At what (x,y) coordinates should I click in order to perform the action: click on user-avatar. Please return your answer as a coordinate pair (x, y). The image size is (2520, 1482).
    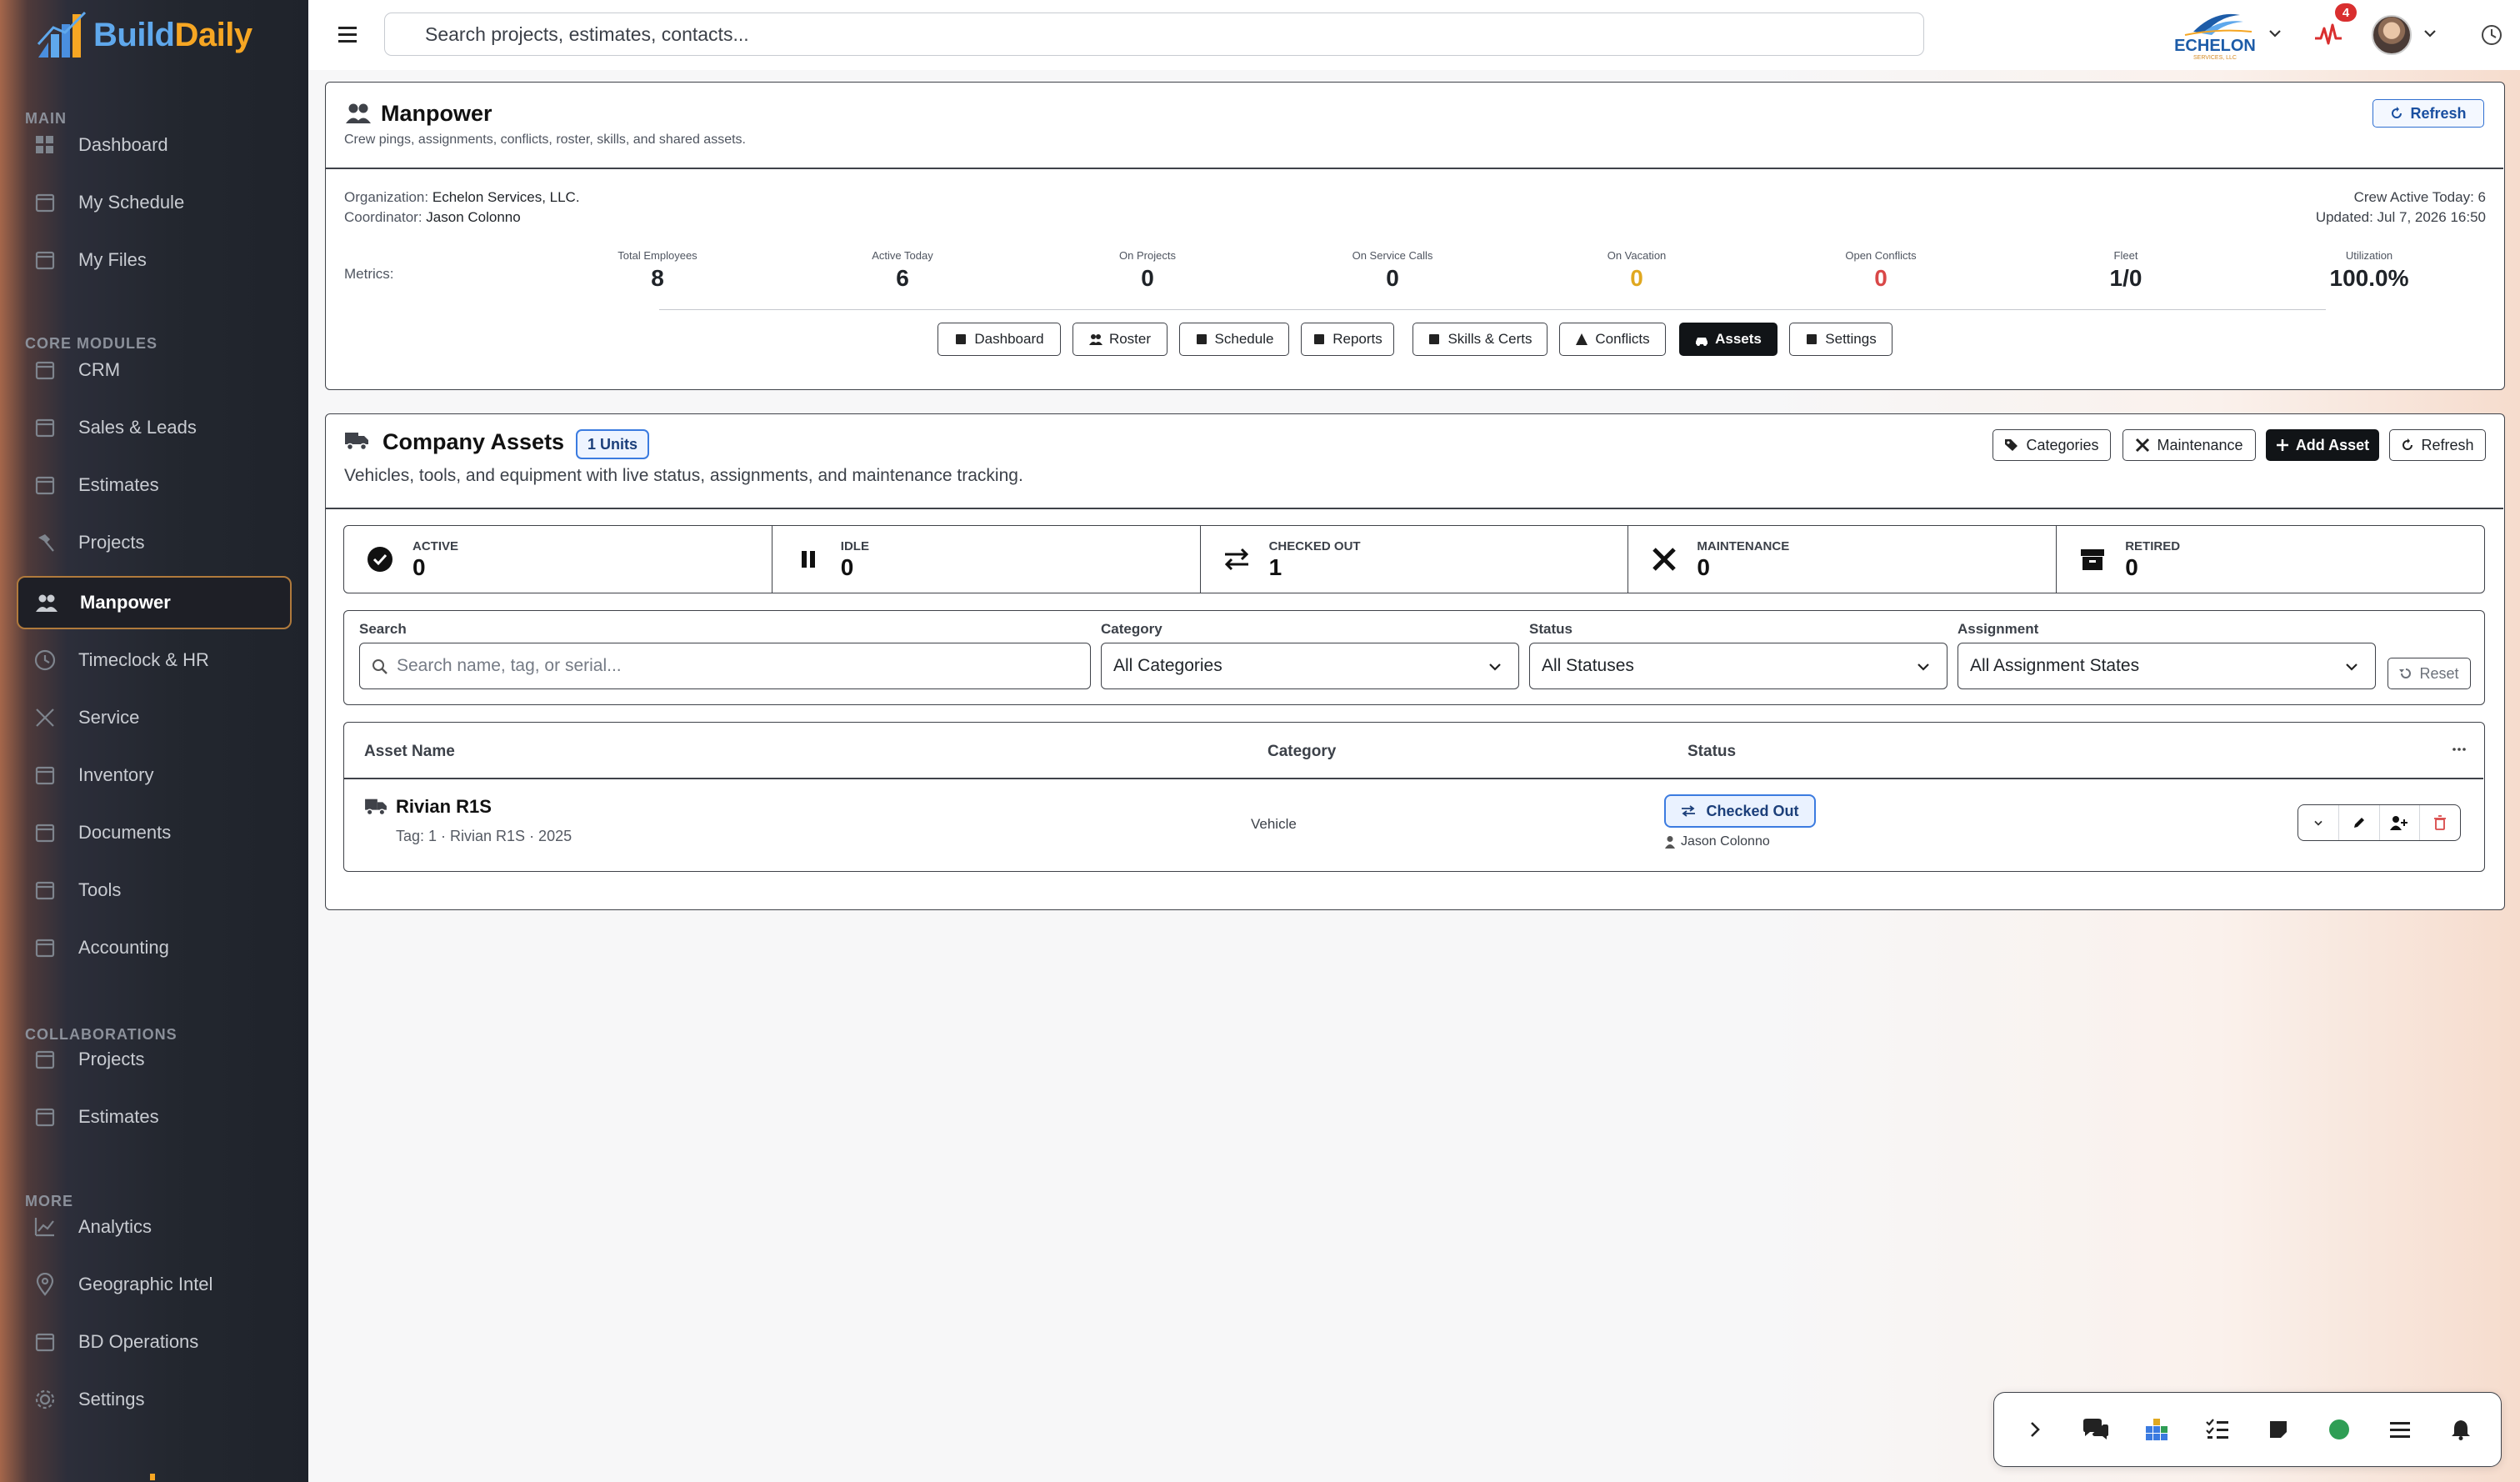
    Looking at the image, I should click on (2392, 35).